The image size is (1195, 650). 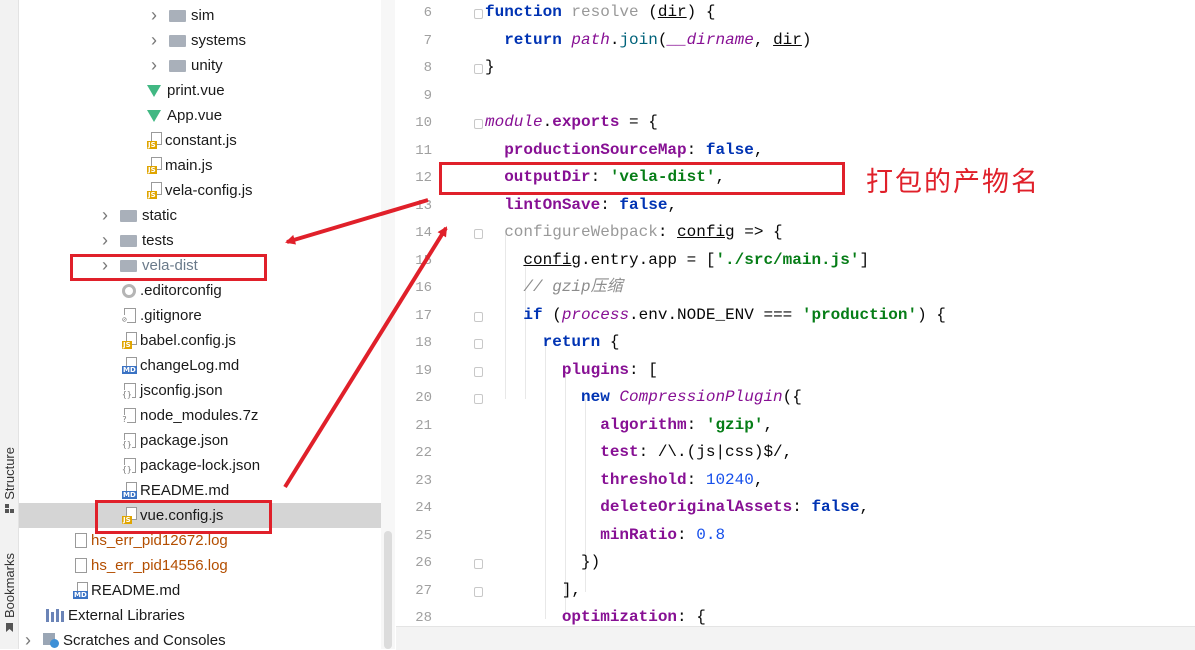 What do you see at coordinates (200, 240) in the screenshot?
I see `tree-item: › tests` at bounding box center [200, 240].